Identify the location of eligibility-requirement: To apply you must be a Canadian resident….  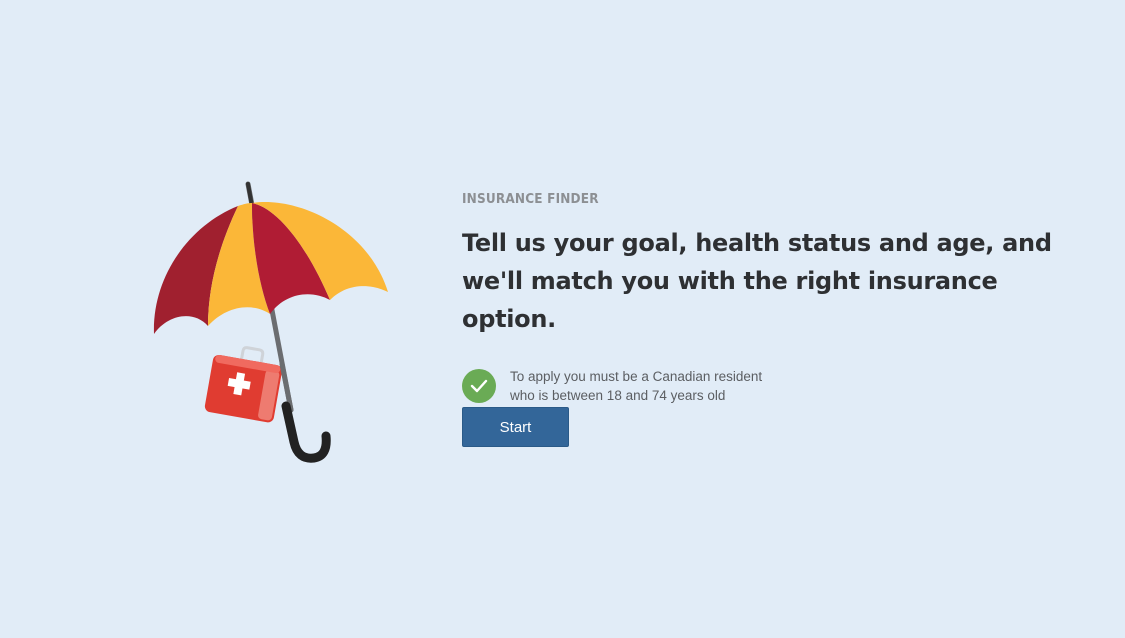
(762, 386).